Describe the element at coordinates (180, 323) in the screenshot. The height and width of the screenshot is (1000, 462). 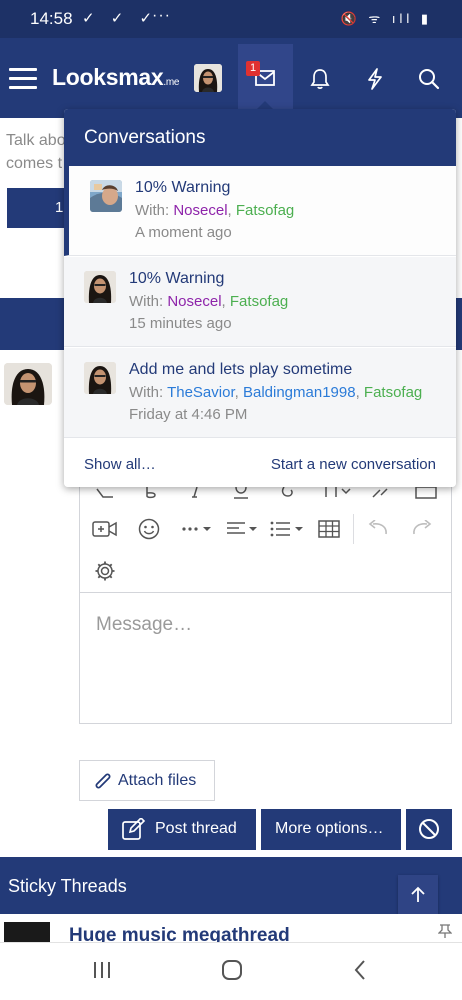
I see `conversation-timestamp: 15 minutes ago` at that location.